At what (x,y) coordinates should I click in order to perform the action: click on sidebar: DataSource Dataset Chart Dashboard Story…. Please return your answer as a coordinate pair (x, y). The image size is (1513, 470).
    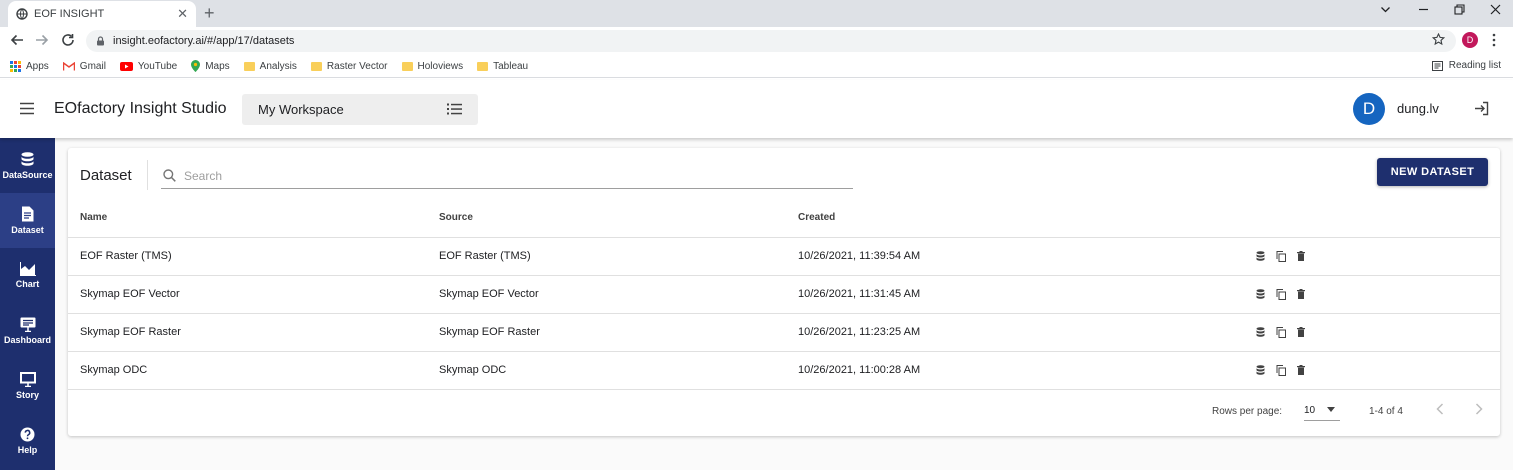
    Looking at the image, I should click on (27, 304).